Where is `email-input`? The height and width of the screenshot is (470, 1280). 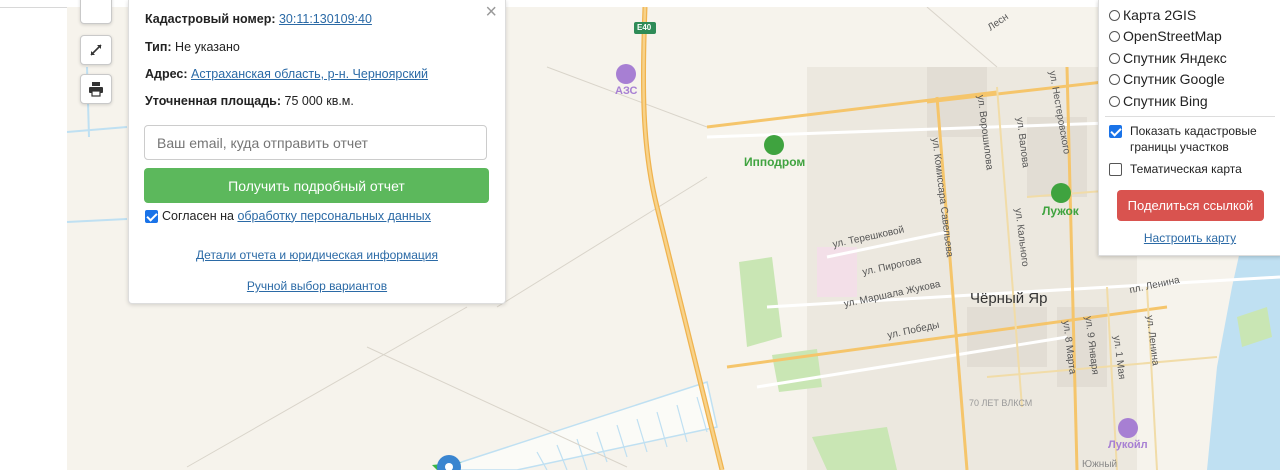 email-input is located at coordinates (315, 142).